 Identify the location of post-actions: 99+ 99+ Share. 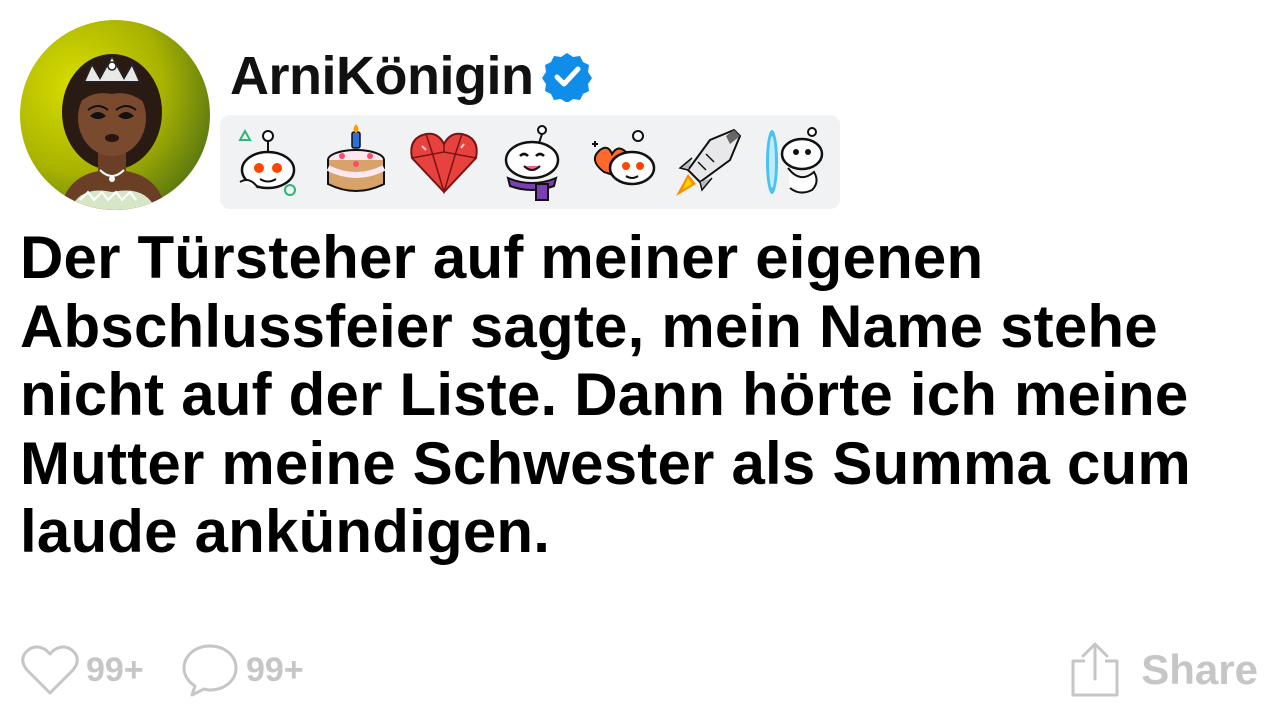
(639, 670).